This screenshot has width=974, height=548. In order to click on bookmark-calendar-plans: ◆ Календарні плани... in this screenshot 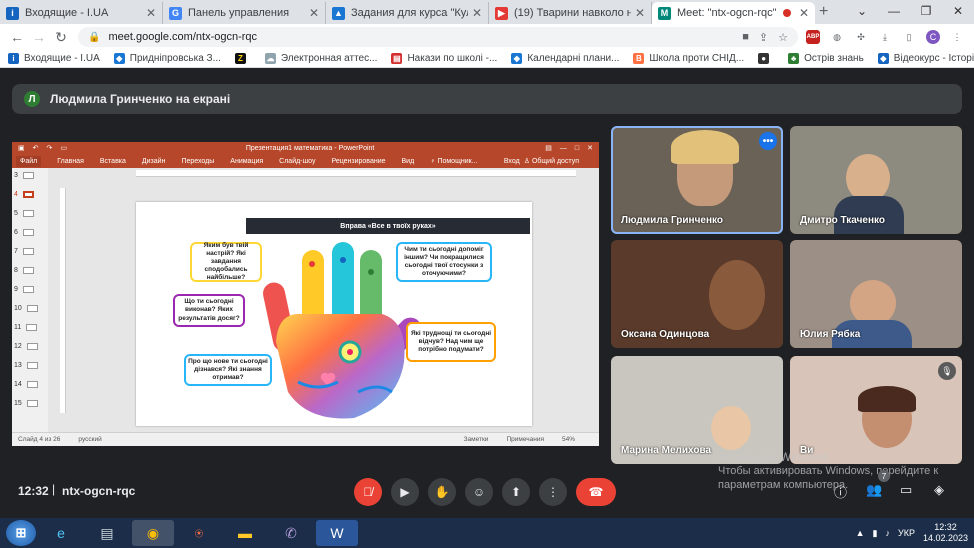, I will do `click(565, 58)`.